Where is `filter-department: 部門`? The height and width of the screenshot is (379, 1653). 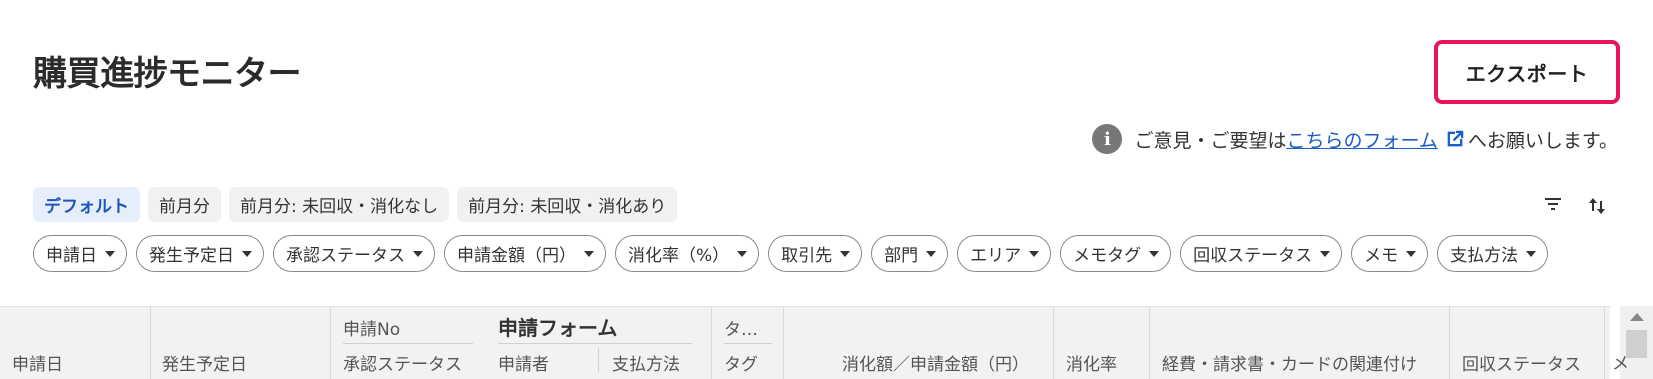
filter-department: 部門 is located at coordinates (910, 253).